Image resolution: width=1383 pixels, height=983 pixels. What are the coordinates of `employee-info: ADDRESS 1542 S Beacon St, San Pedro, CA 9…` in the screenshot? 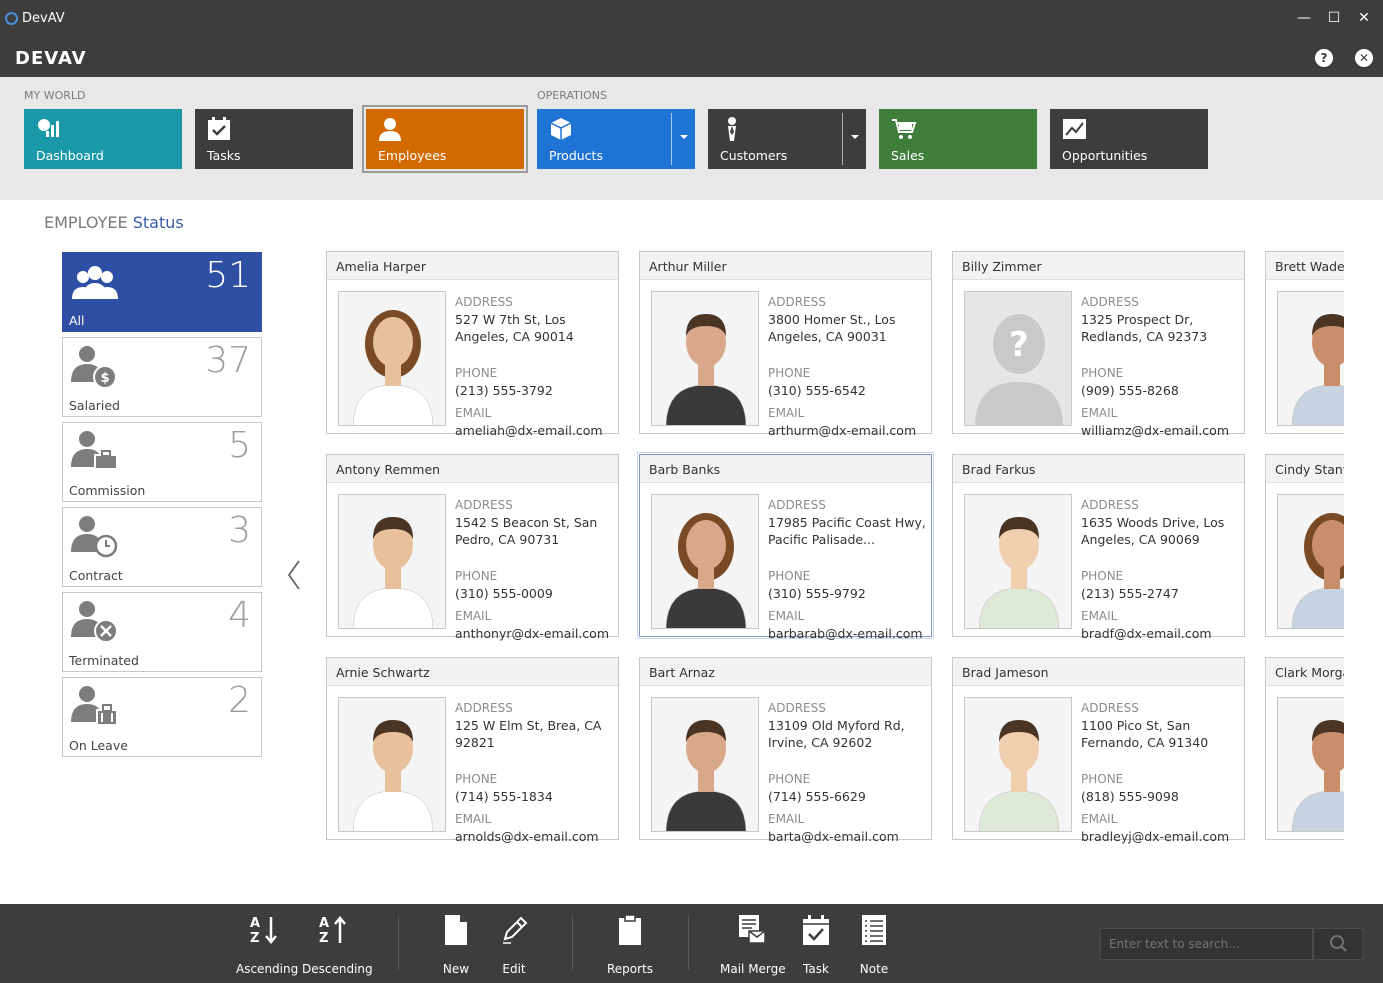 It's located at (536, 569).